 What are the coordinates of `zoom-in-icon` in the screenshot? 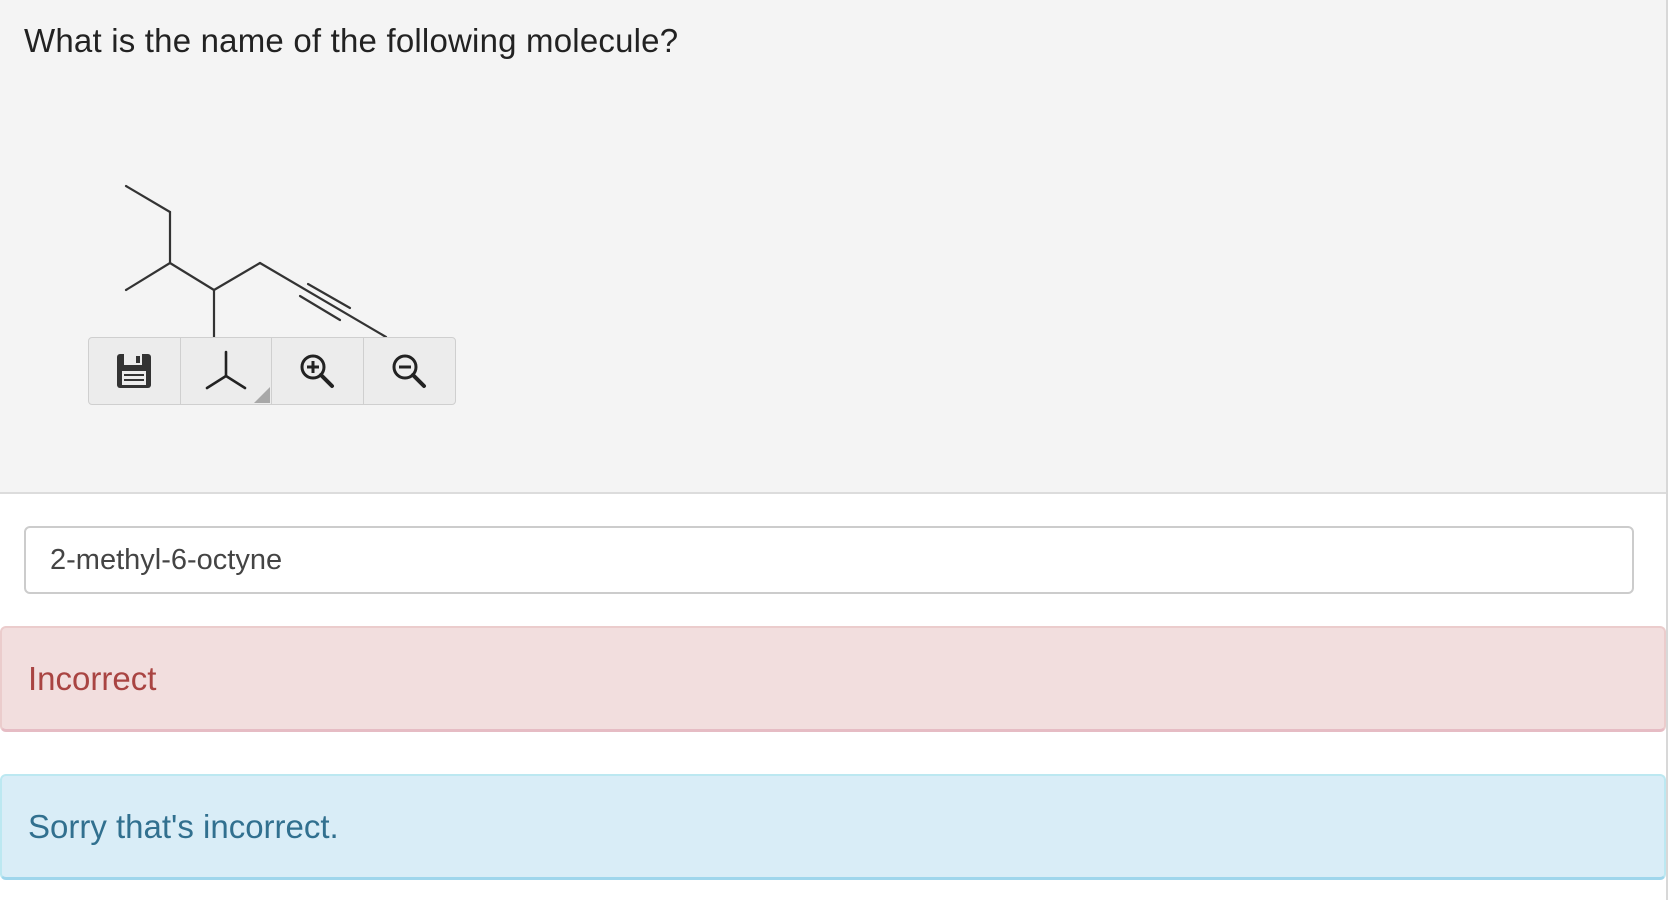 It's located at (317, 371).